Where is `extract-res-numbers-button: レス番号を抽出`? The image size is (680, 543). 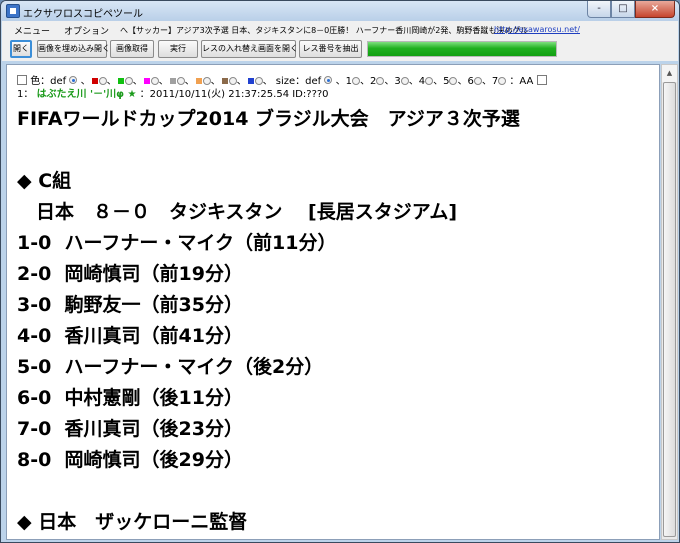
extract-res-numbers-button: レス番号を抽出 is located at coordinates (330, 49).